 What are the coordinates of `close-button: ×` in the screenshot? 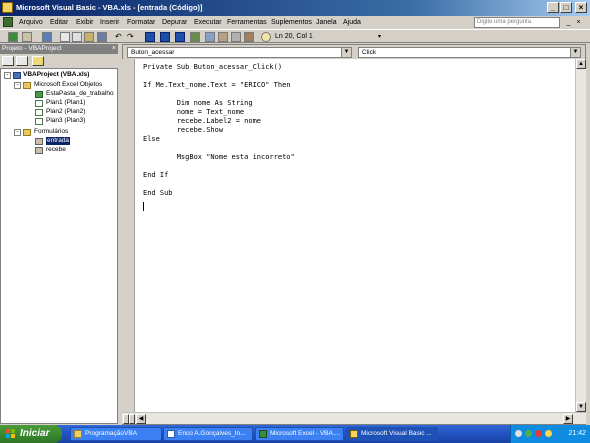 It's located at (581, 7).